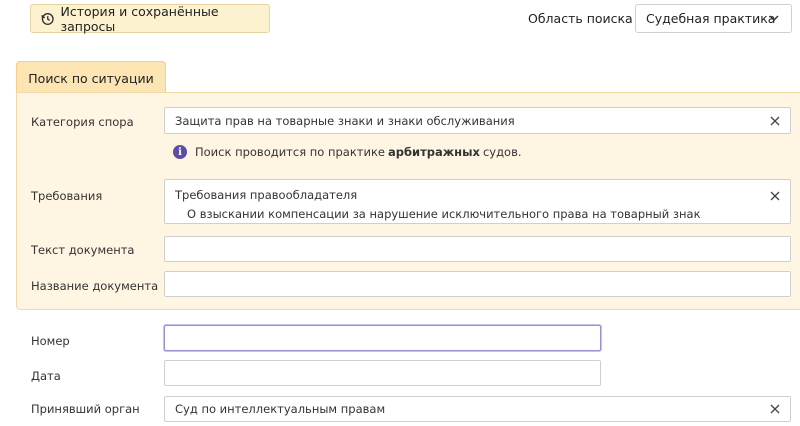 Image resolution: width=800 pixels, height=426 pixels. What do you see at coordinates (85, 409) in the screenshot?
I see `authority-label: Принявший орган` at bounding box center [85, 409].